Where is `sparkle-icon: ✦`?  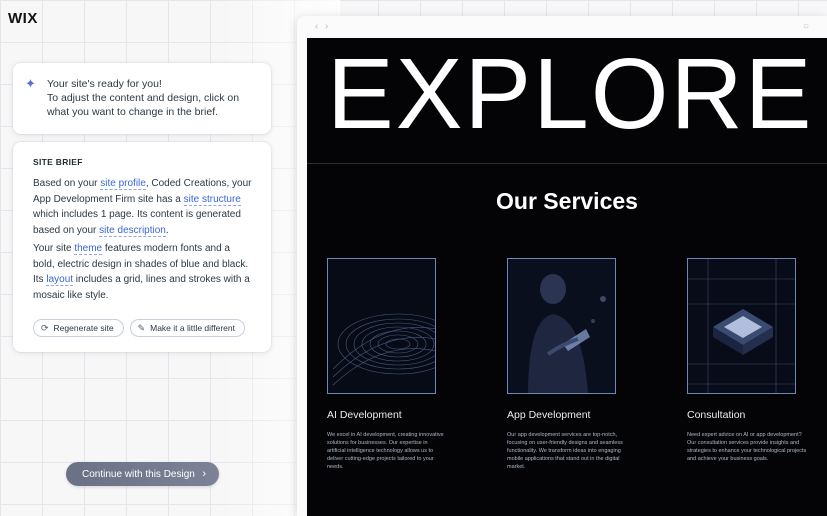
sparkle-icon: ✦ is located at coordinates (30, 83).